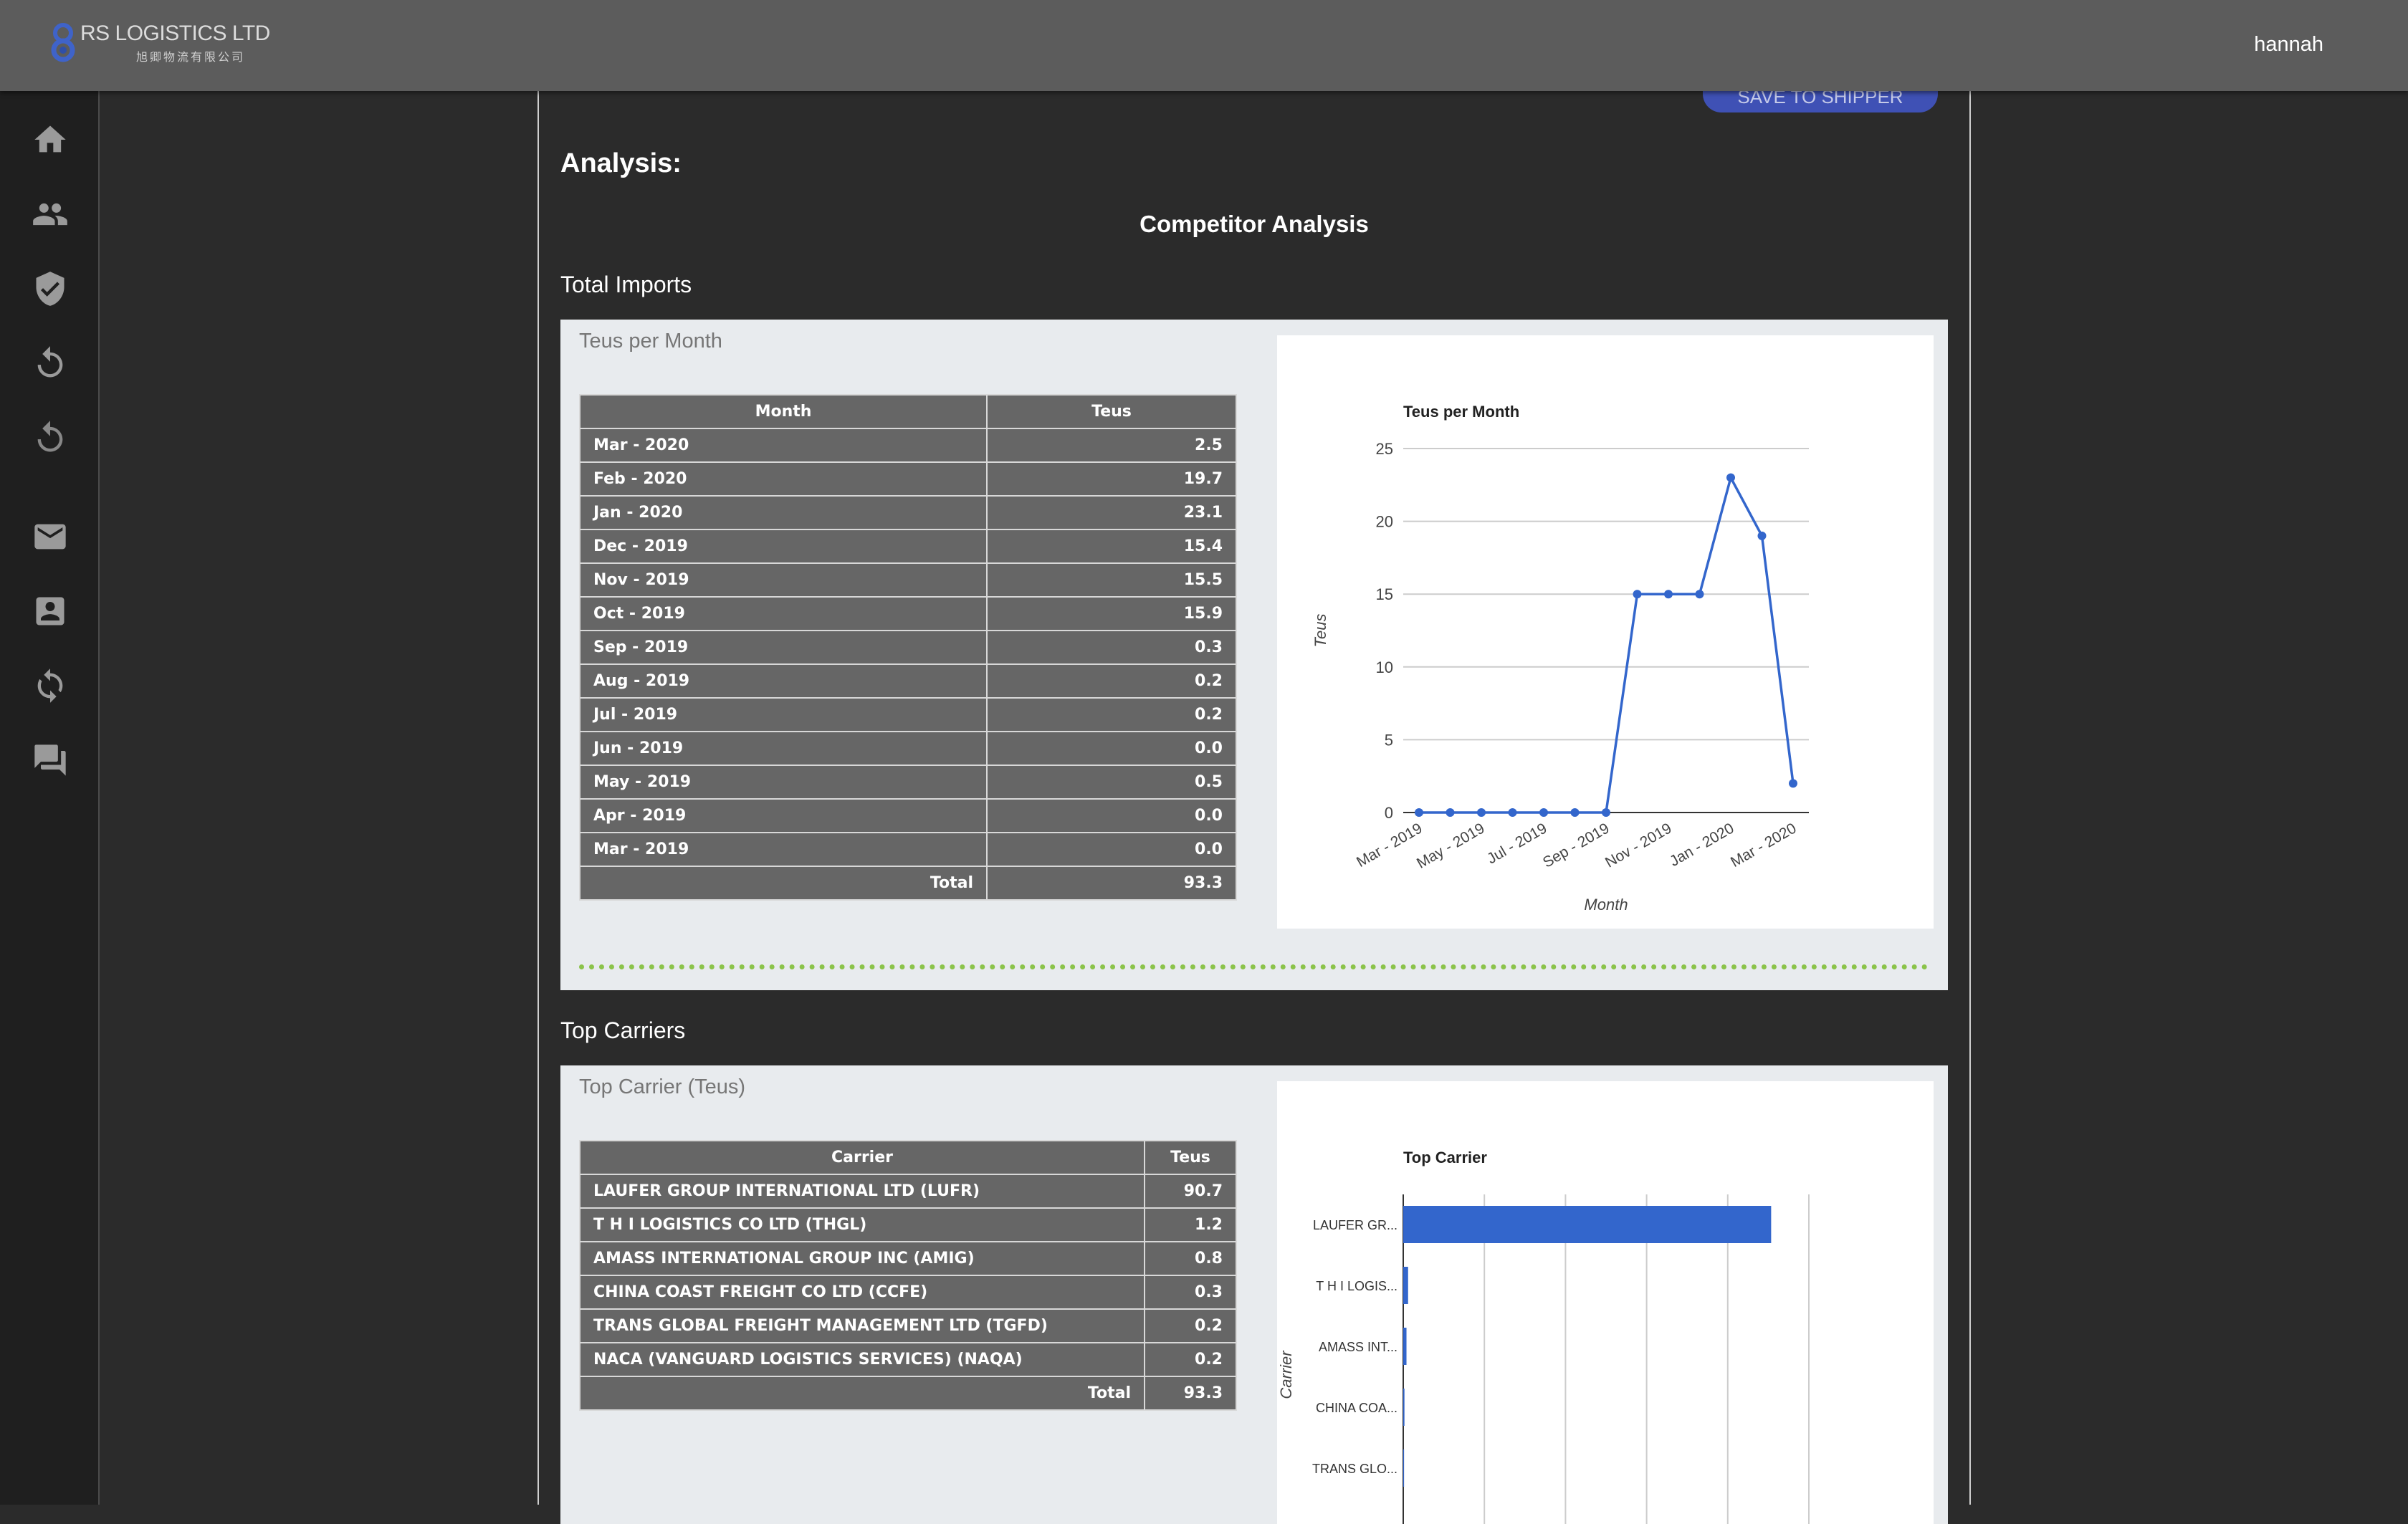 This screenshot has height=1524, width=2408. I want to click on column-header-teus: Teus, so click(1111, 411).